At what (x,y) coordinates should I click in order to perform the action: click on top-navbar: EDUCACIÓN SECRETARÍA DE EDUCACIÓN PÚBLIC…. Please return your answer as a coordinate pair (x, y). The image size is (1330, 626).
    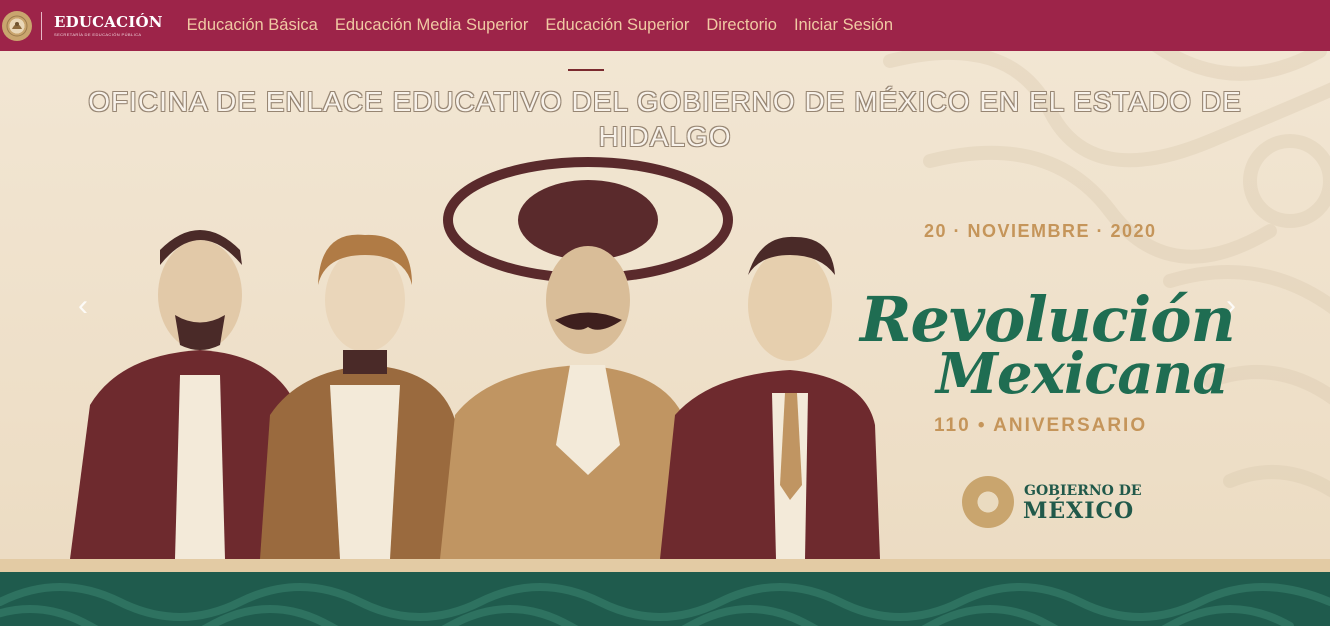
    Looking at the image, I should click on (665, 25).